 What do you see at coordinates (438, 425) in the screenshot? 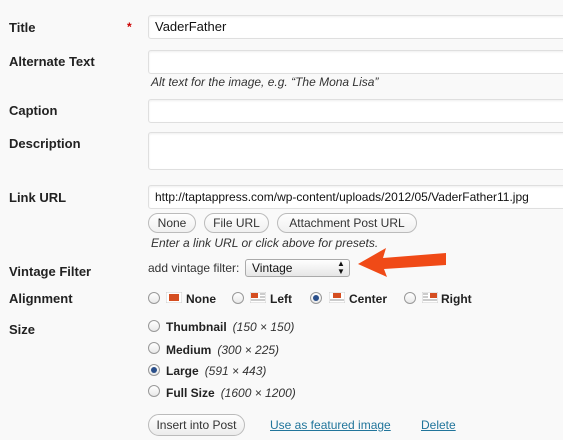
I see `delete-link: Delete` at bounding box center [438, 425].